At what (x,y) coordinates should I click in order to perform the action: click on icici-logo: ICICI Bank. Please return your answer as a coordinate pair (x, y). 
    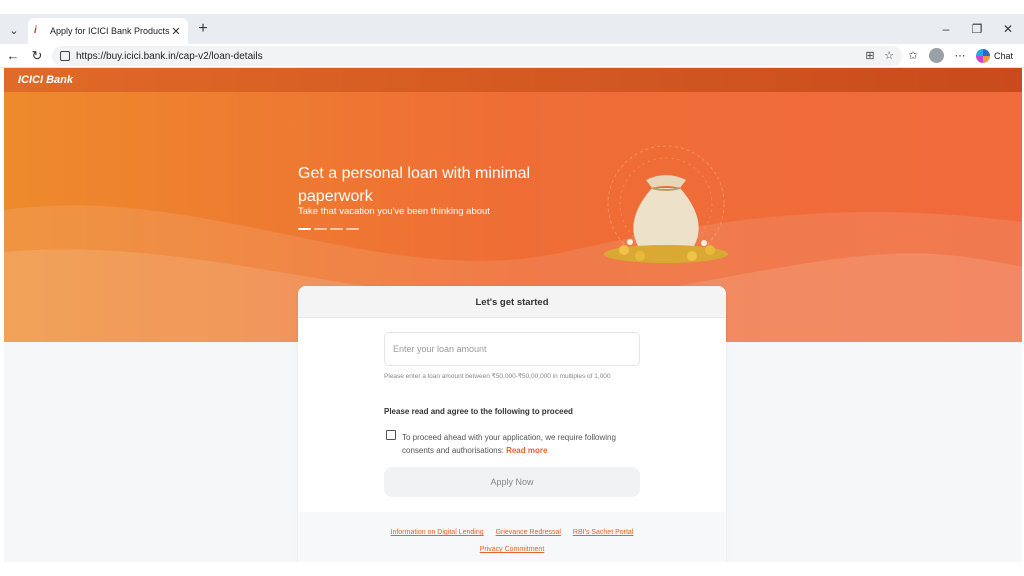
    Looking at the image, I should click on (45, 80).